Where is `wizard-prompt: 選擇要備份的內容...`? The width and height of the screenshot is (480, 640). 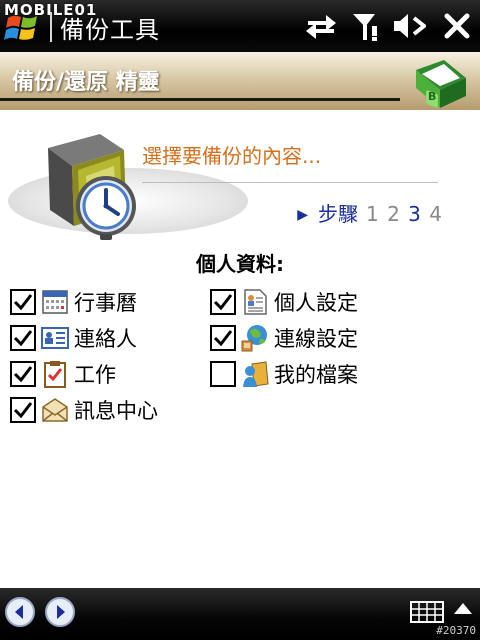 wizard-prompt: 選擇要備份的內容... is located at coordinates (232, 156).